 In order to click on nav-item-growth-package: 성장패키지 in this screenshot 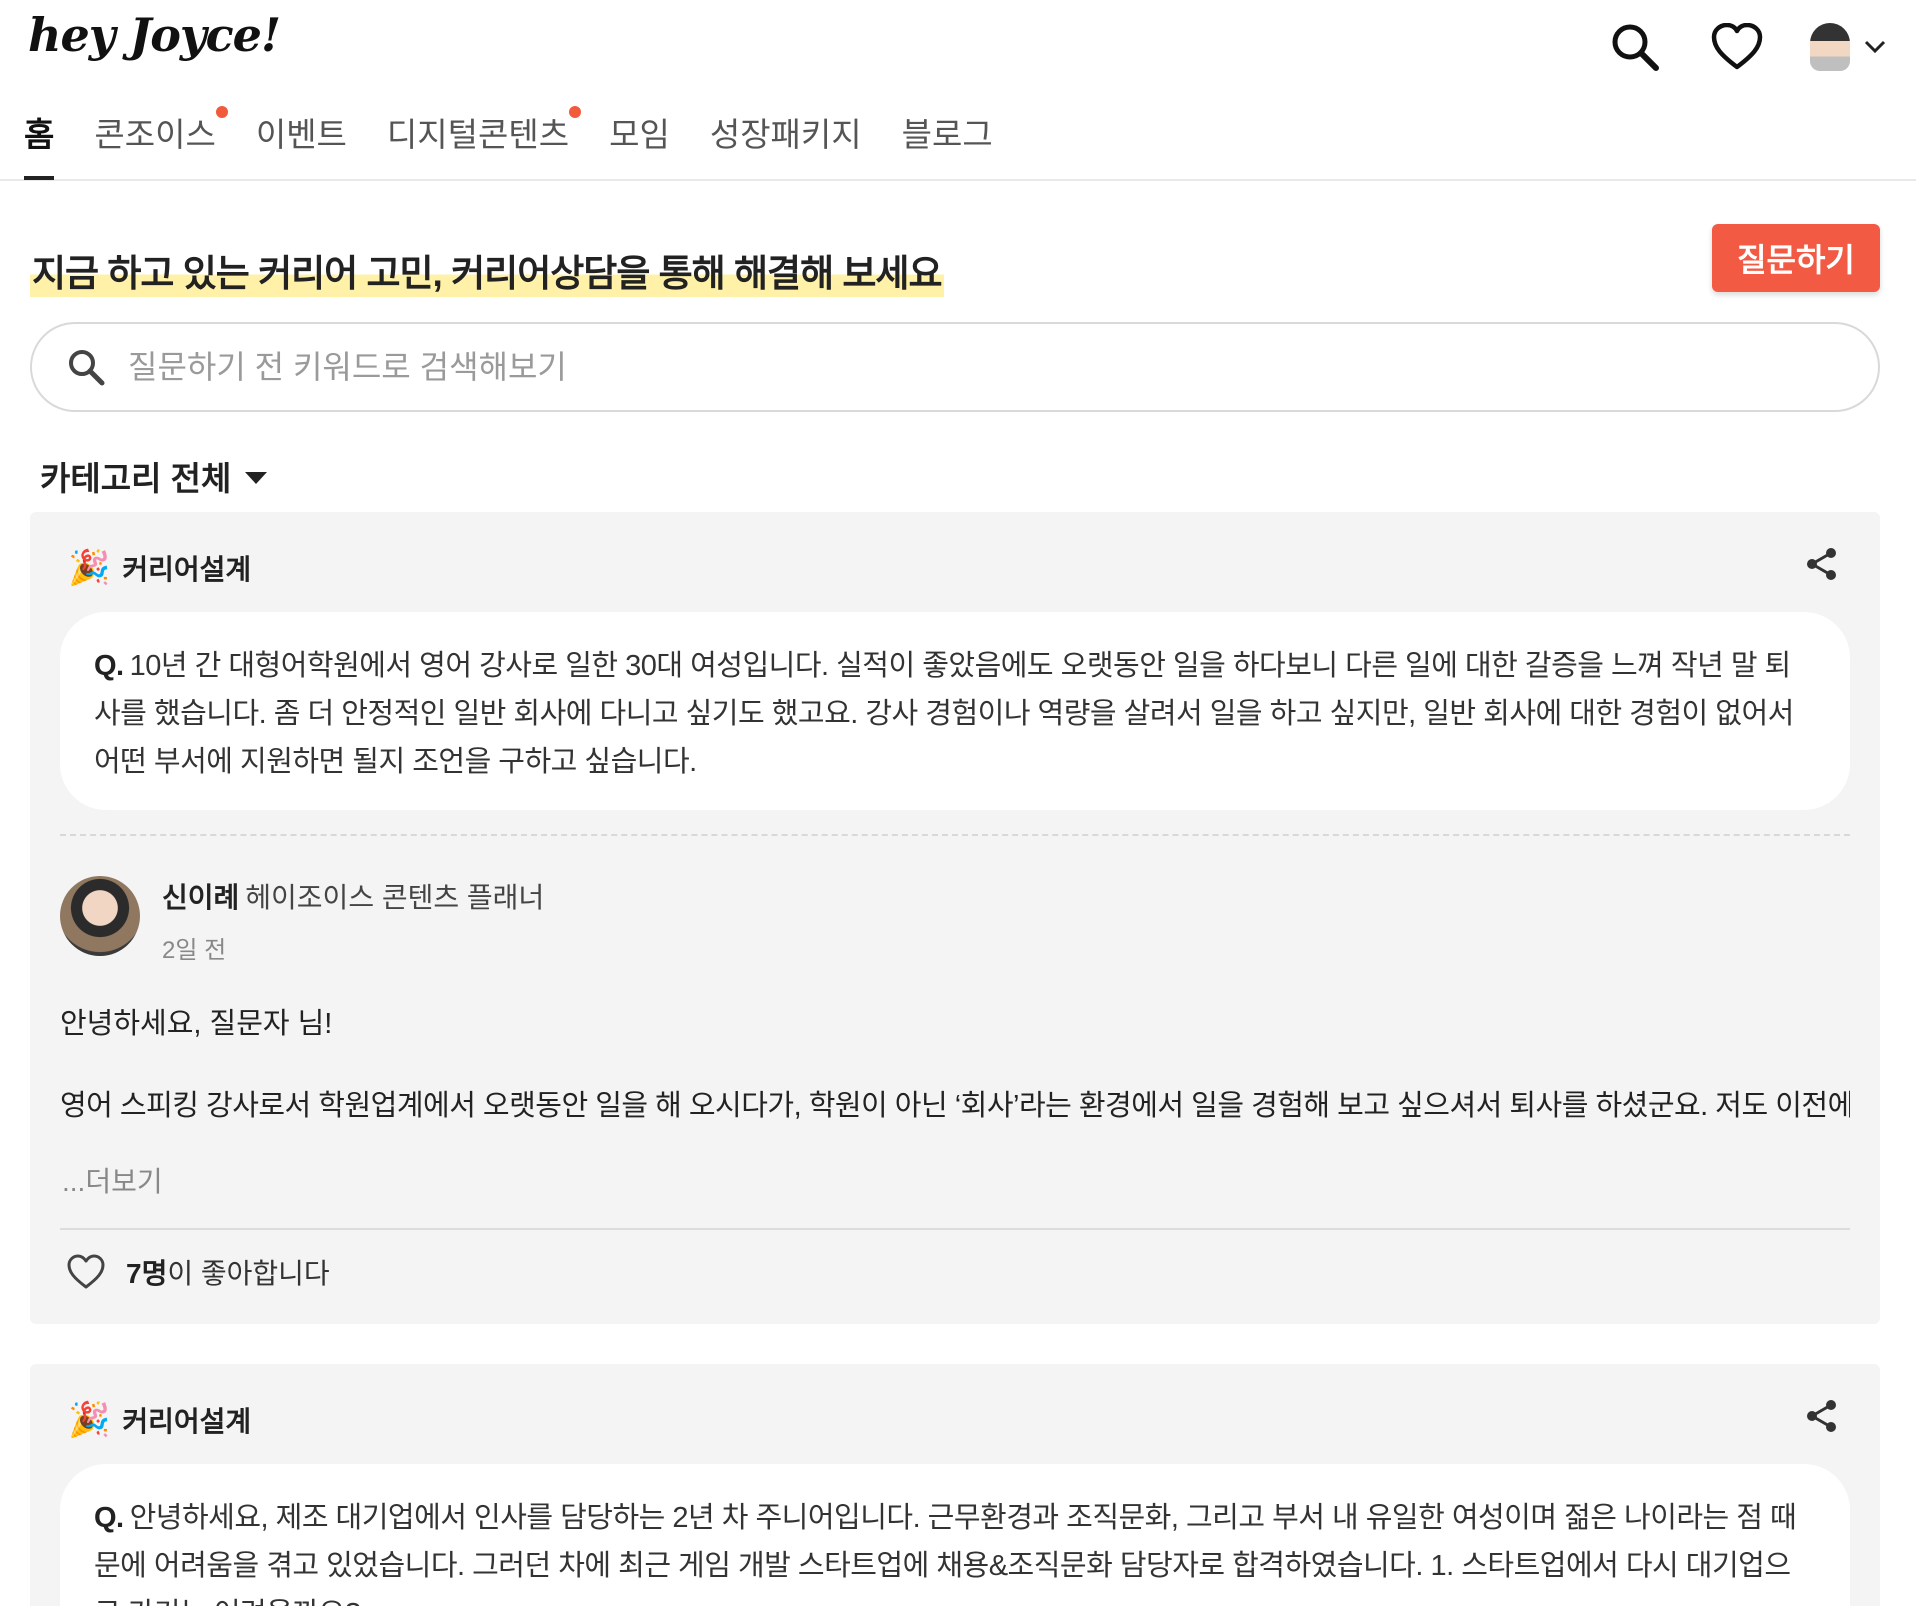, I will do `click(786, 144)`.